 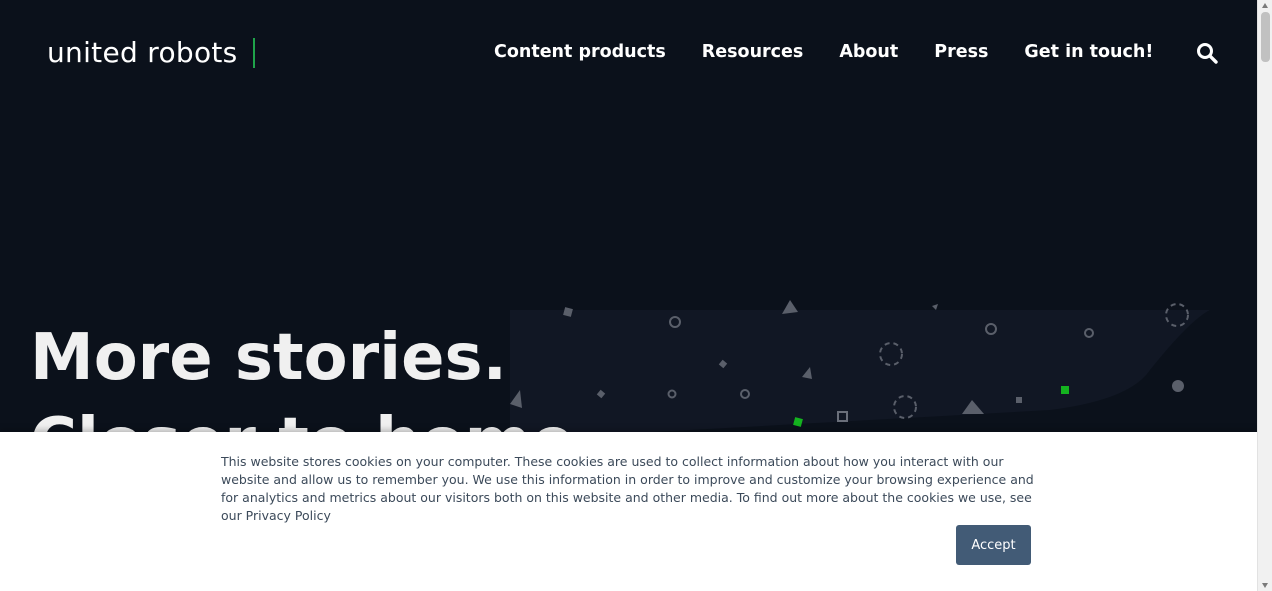 I want to click on hero-decoration, so click(x=860, y=370).